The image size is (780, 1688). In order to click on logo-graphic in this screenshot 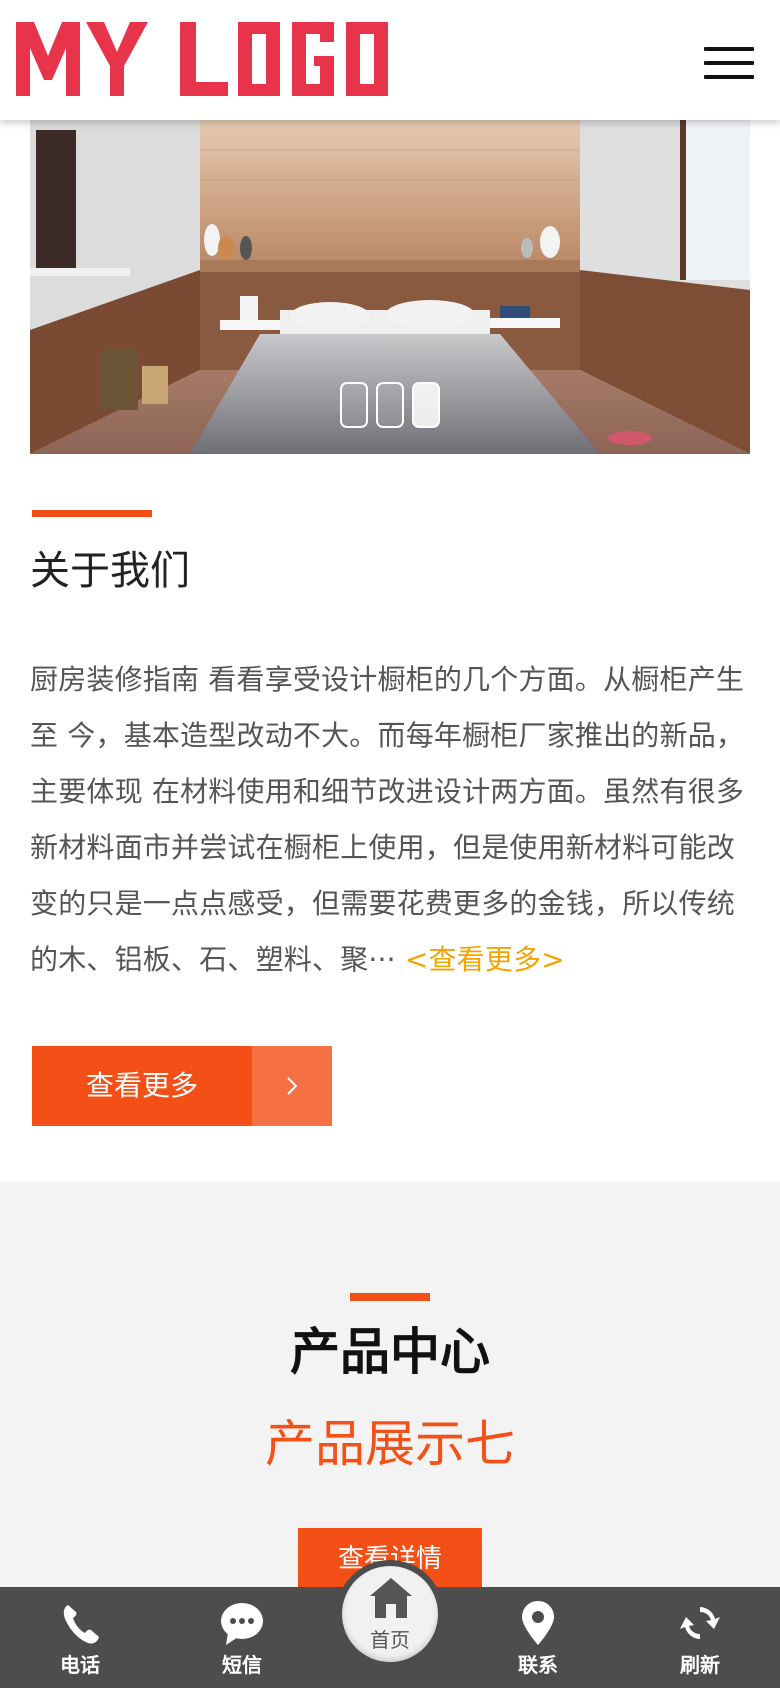, I will do `click(202, 59)`.